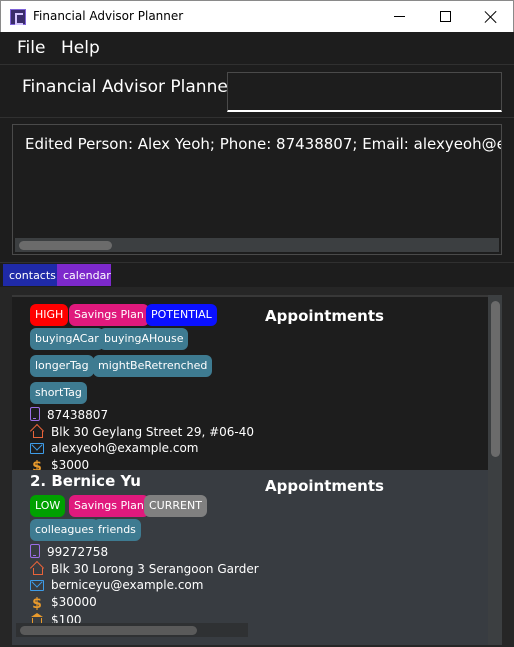 Image resolution: width=514 pixels, height=647 pixels. Describe the element at coordinates (127, 585) in the screenshot. I see `email-value: berniceyu@example.com` at that location.